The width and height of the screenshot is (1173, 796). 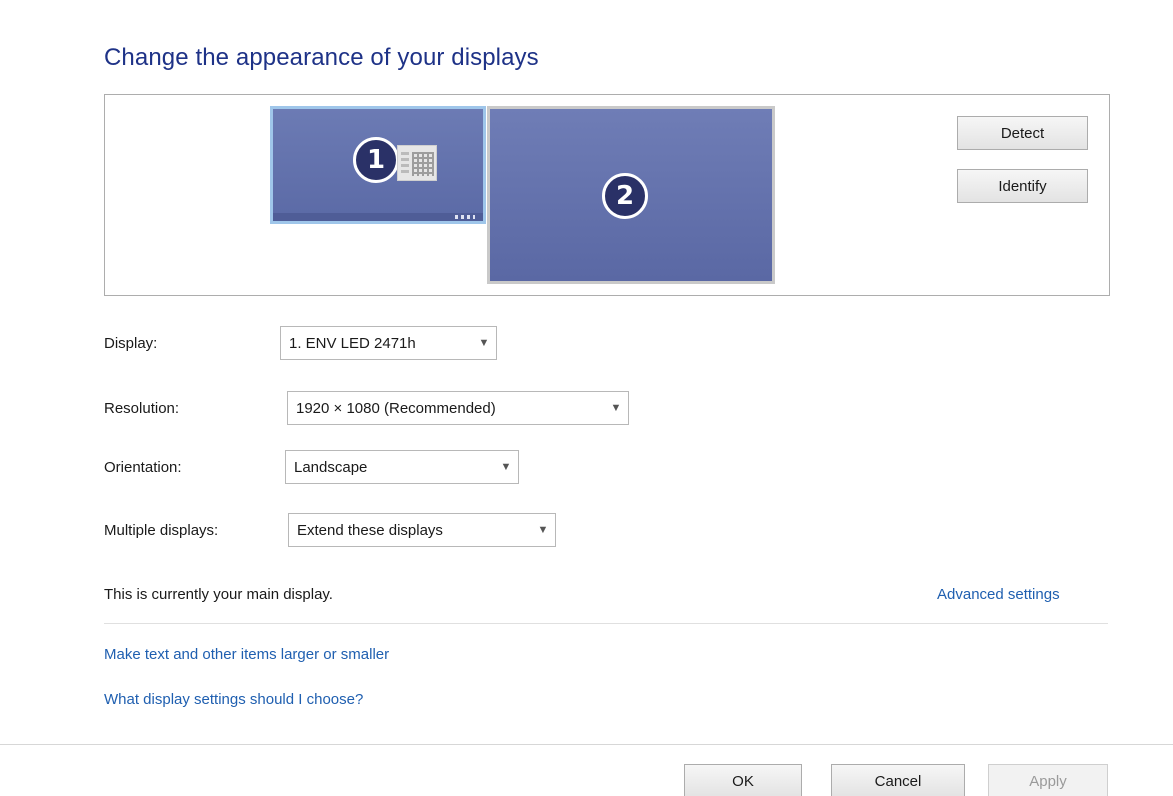 I want to click on page-title: Change the appearance of your displays, so click(x=321, y=57).